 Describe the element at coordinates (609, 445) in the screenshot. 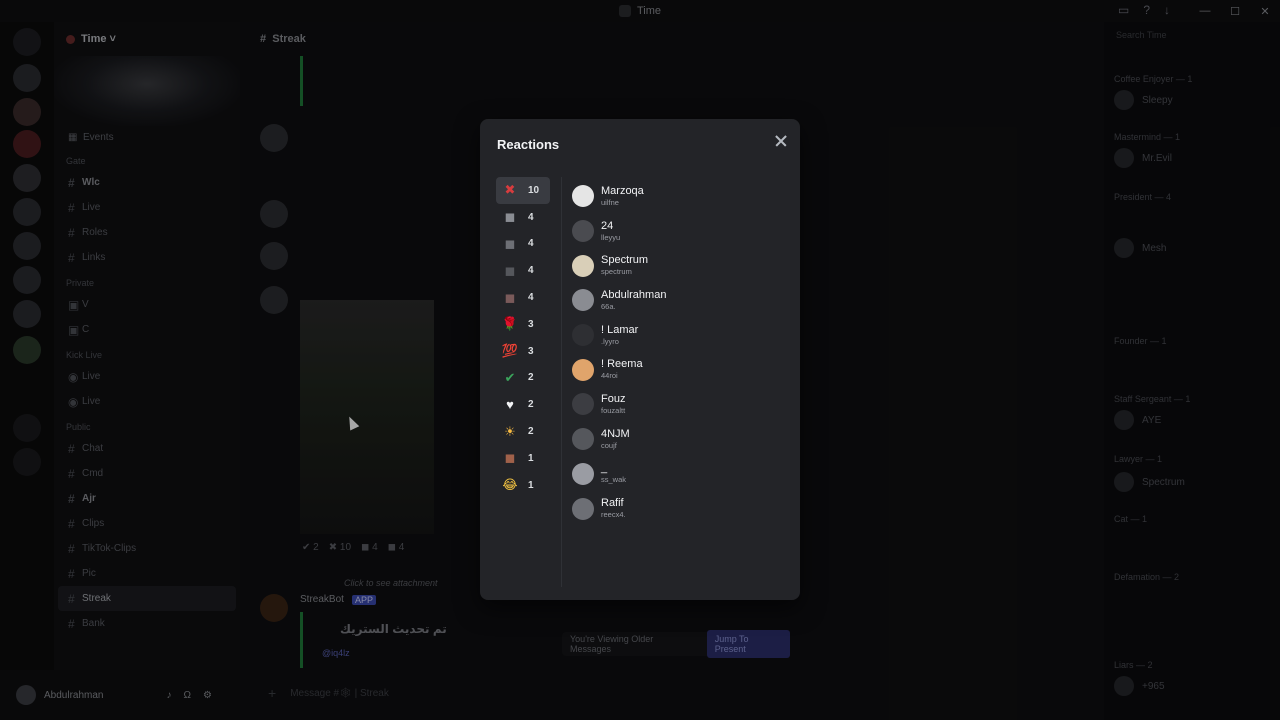

I see `reactor-handle: coujf` at that location.